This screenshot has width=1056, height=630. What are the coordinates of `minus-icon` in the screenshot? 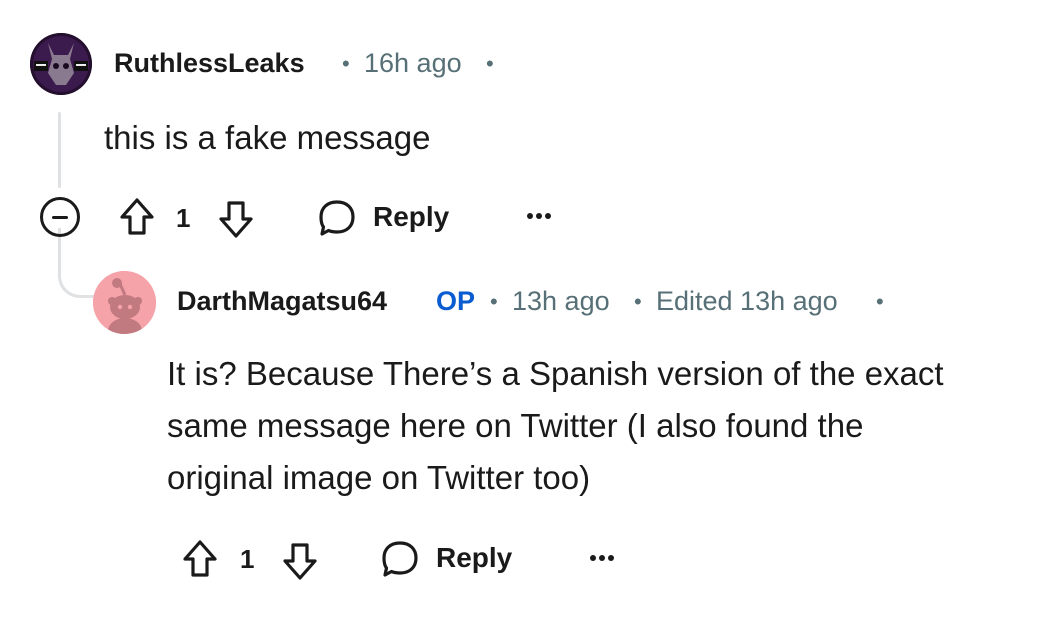 It's located at (60, 217).